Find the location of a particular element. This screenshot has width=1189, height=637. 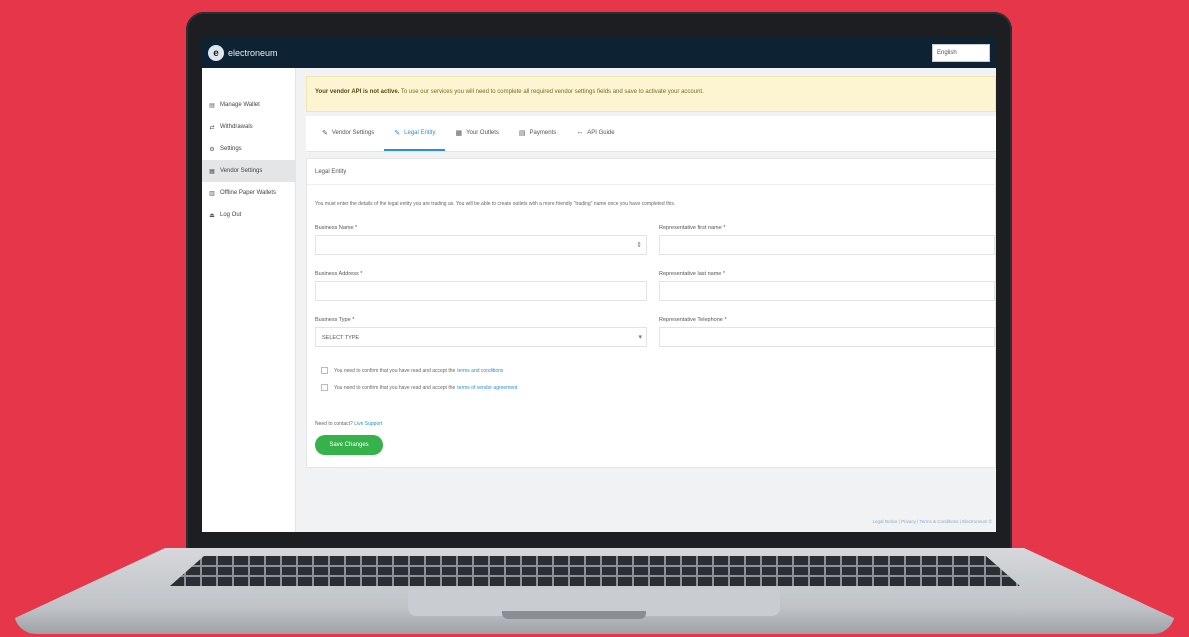

rep-last-name-input is located at coordinates (827, 291).